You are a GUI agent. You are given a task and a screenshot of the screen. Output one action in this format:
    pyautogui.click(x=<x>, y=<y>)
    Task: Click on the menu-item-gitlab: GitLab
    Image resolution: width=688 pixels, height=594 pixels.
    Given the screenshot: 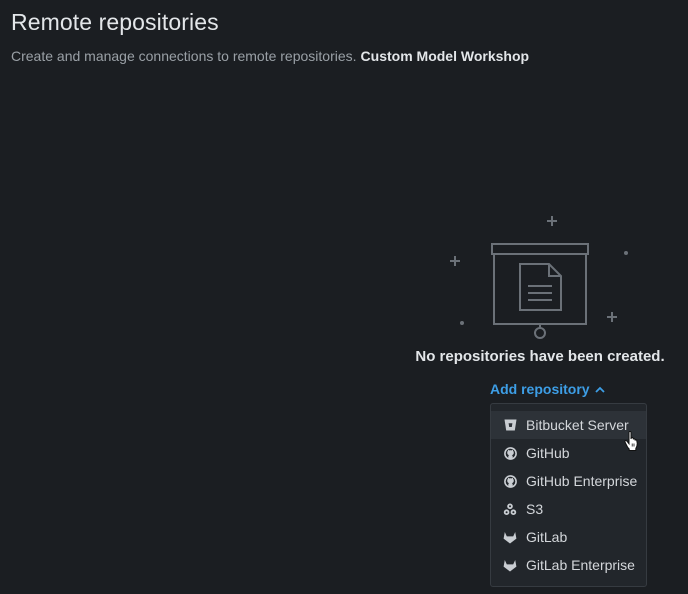 What is the action you would take?
    pyautogui.click(x=568, y=537)
    